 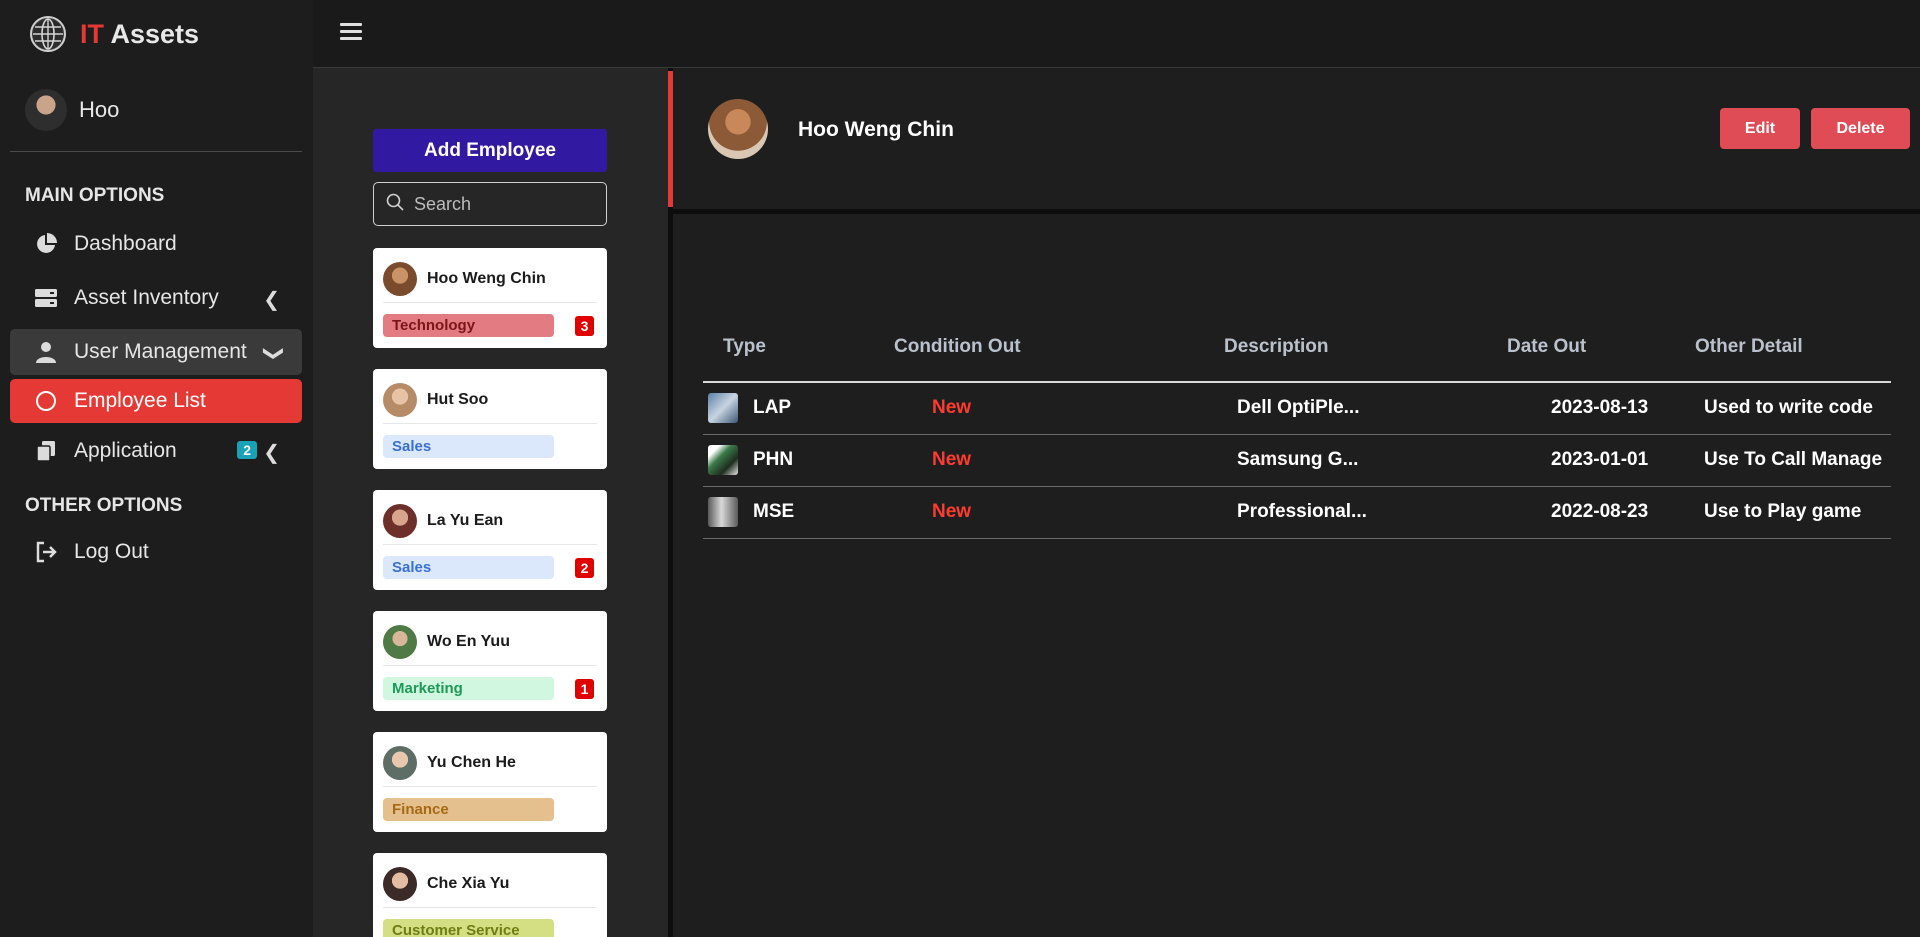 I want to click on sidebar-item-label: Dashboard, so click(x=125, y=243).